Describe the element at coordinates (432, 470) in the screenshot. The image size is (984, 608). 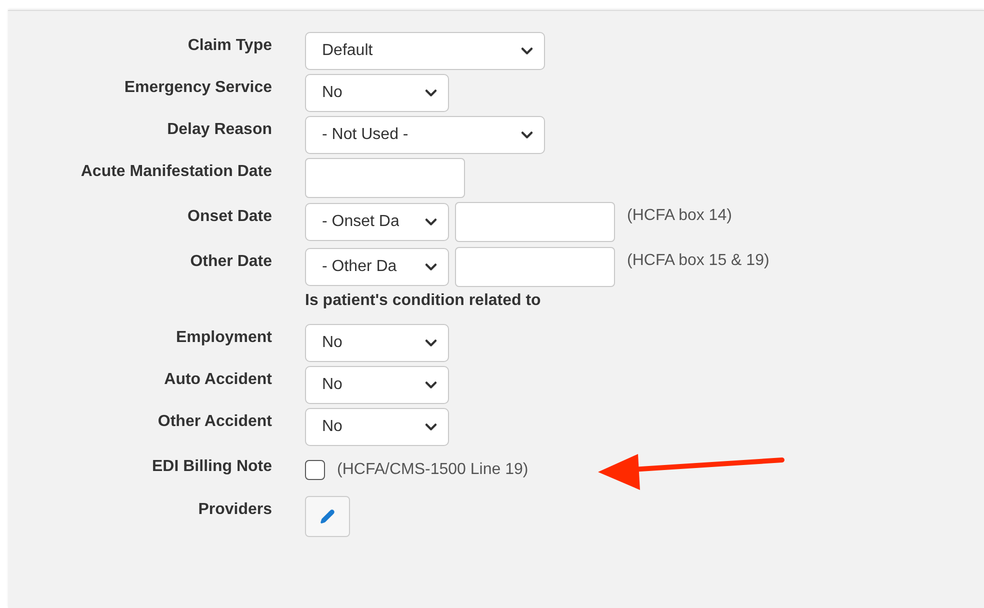
I see `hint-text: (HCFA/CMS-1500 Line 19)` at that location.